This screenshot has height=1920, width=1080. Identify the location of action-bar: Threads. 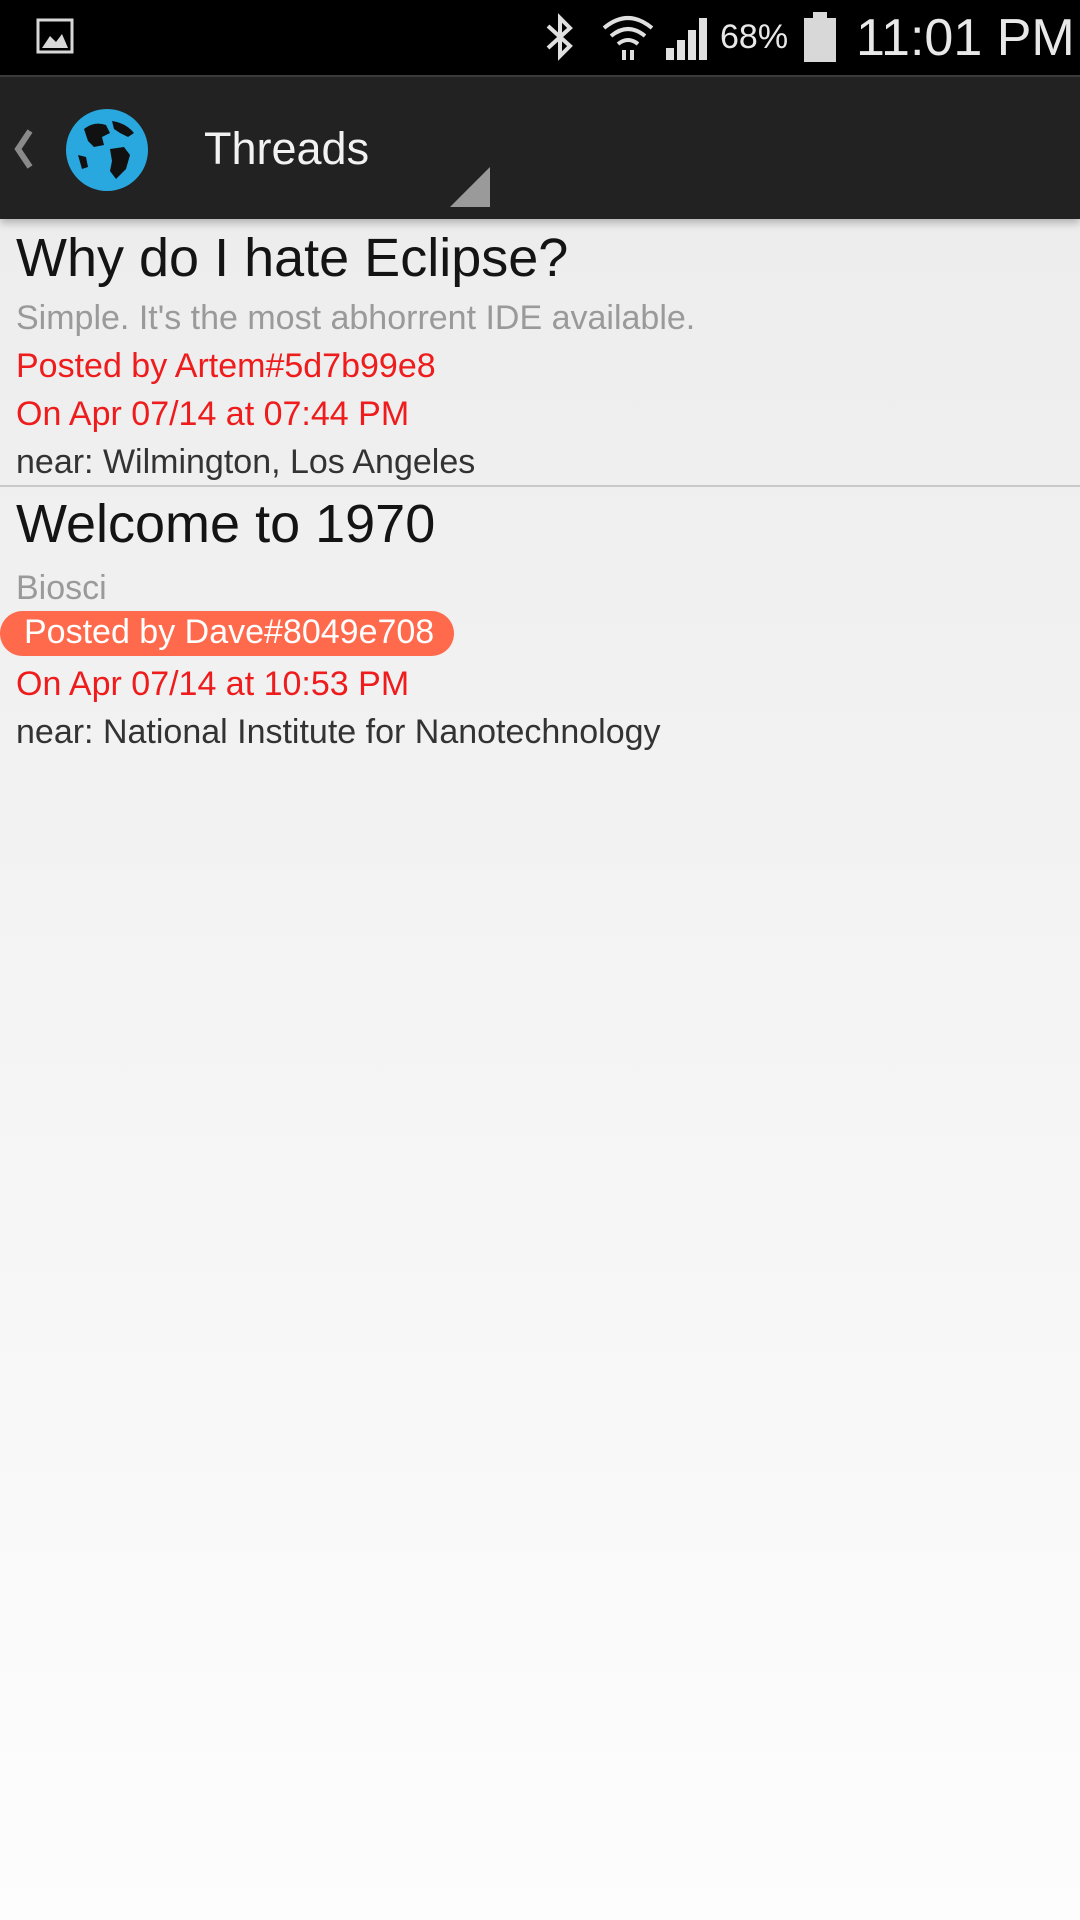
(540, 147).